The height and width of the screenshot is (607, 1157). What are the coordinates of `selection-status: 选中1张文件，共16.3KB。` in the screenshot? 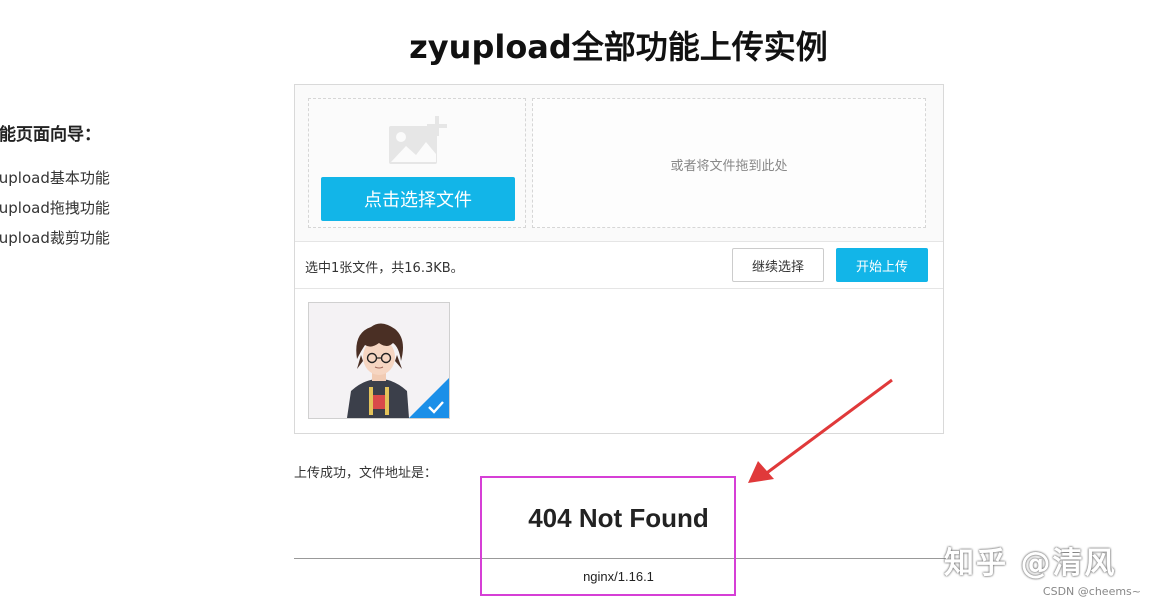 It's located at (384, 268).